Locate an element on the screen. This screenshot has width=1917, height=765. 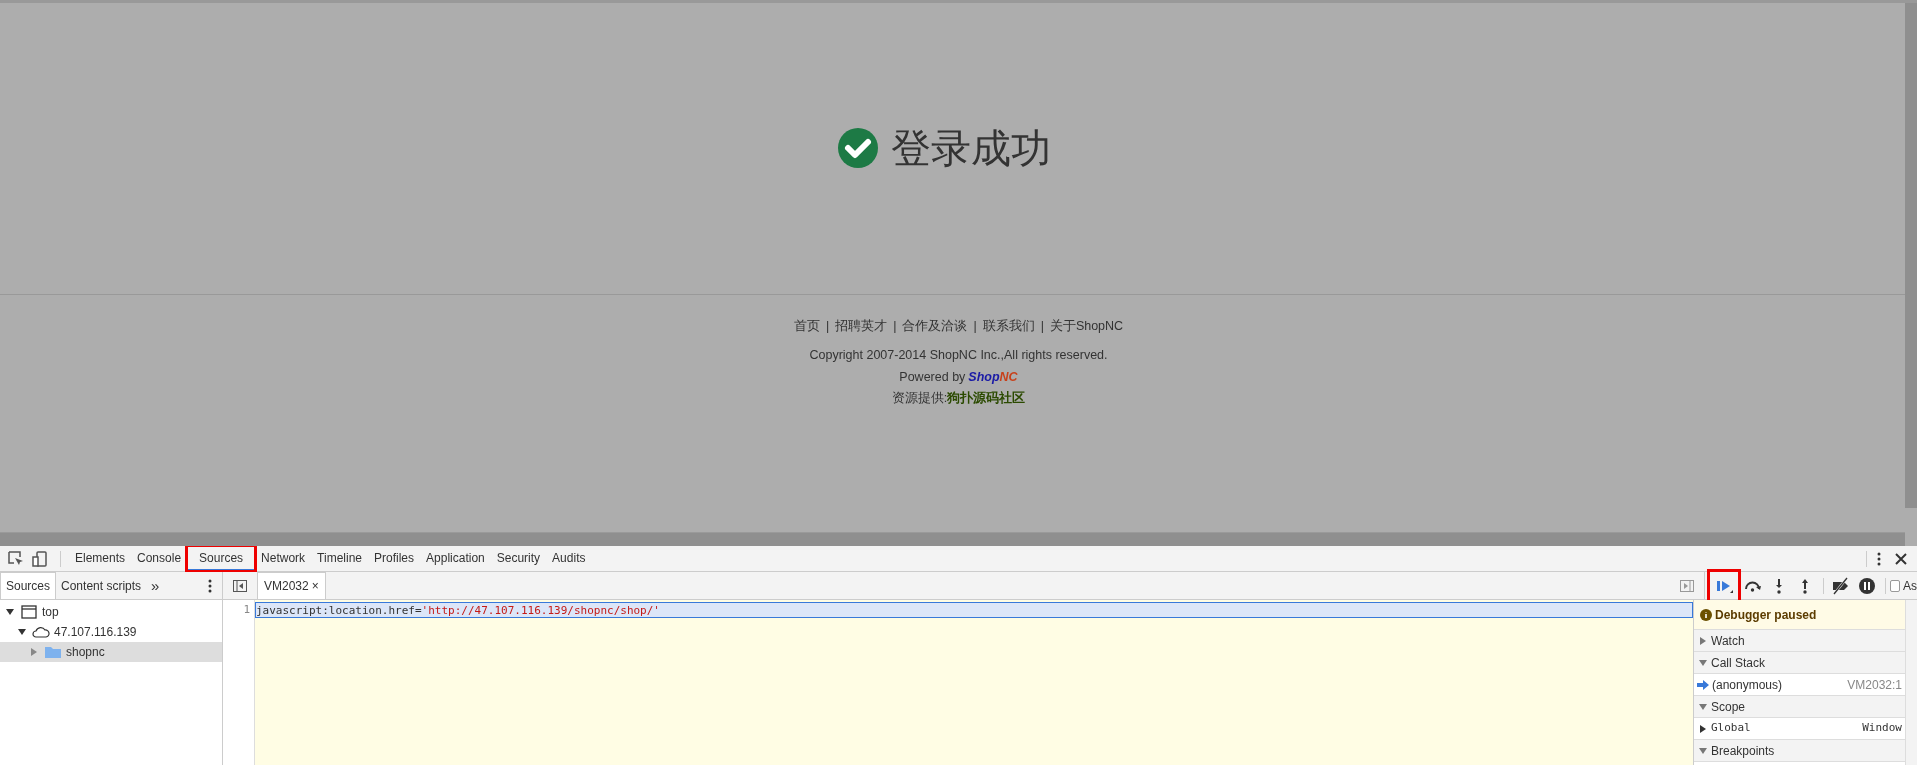
tab-close-button: × is located at coordinates (315, 586).